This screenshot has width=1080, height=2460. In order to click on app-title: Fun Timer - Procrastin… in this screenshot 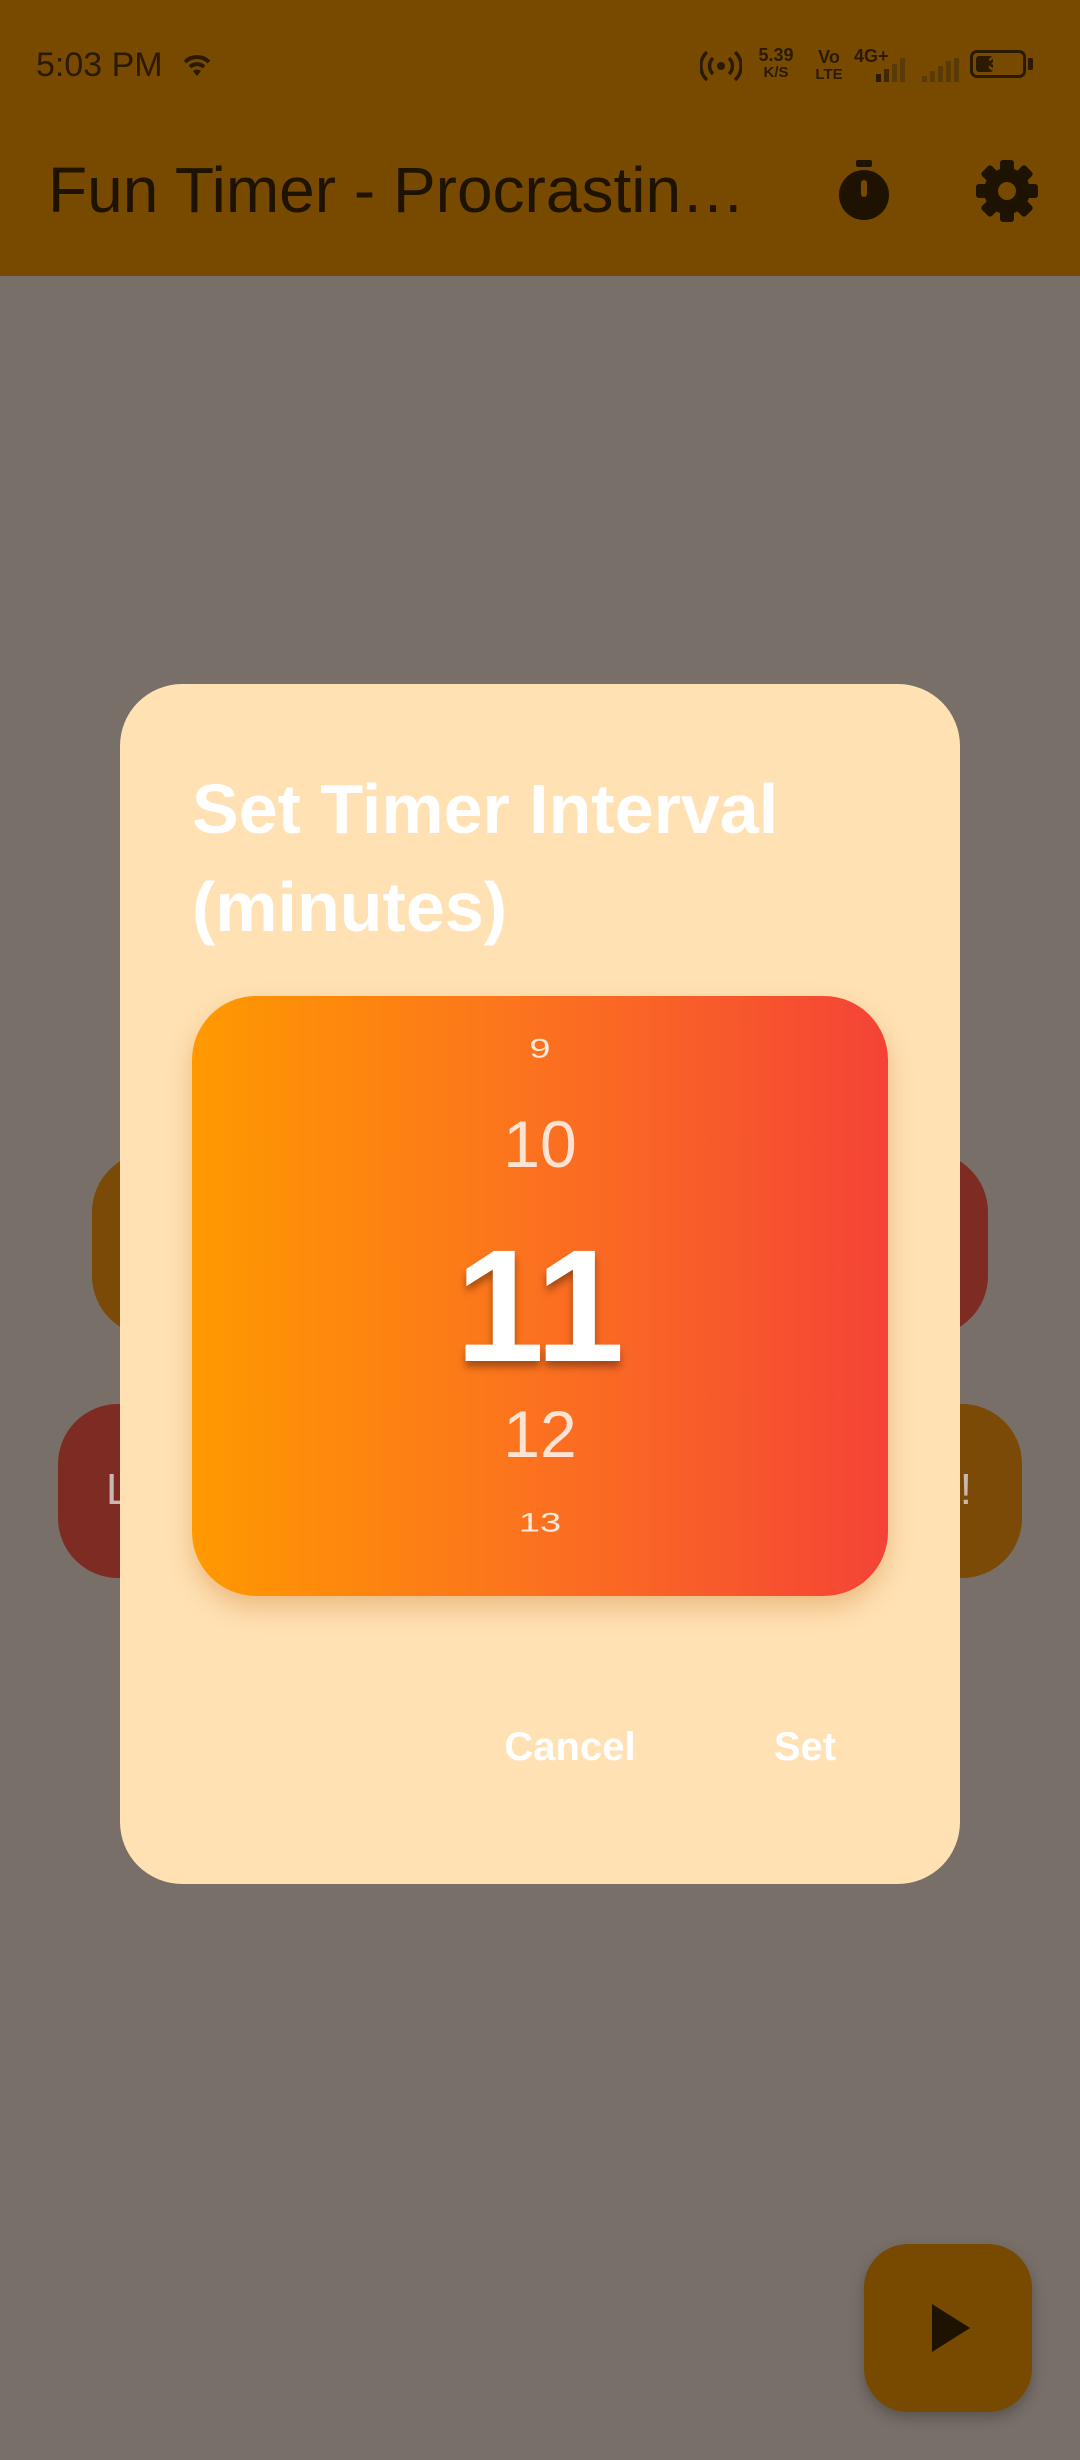, I will do `click(397, 190)`.